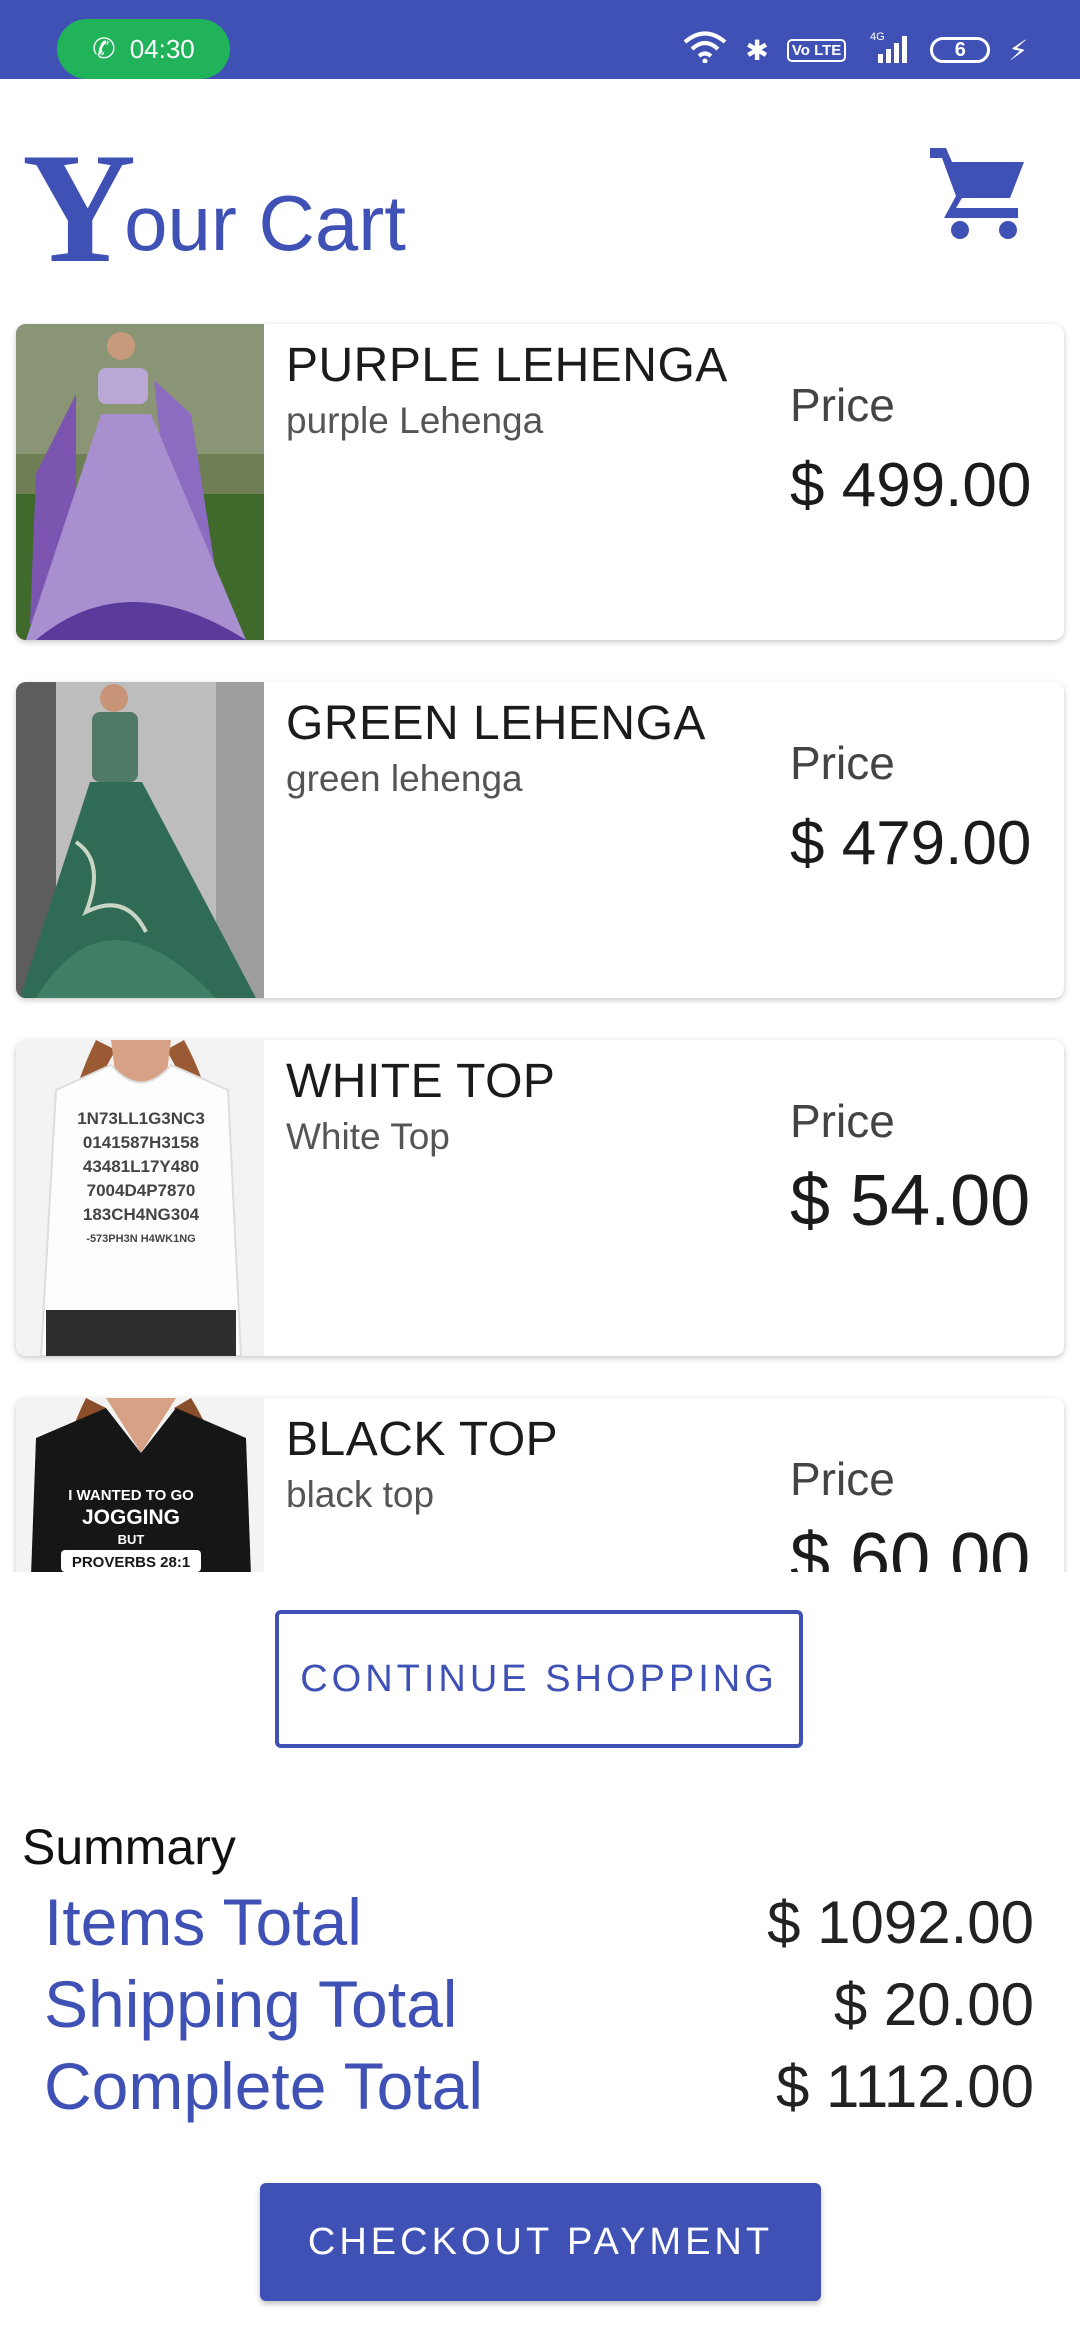 This screenshot has height=2340, width=1080. Describe the element at coordinates (265, 223) in the screenshot. I see `page-title-text: our Cart` at that location.